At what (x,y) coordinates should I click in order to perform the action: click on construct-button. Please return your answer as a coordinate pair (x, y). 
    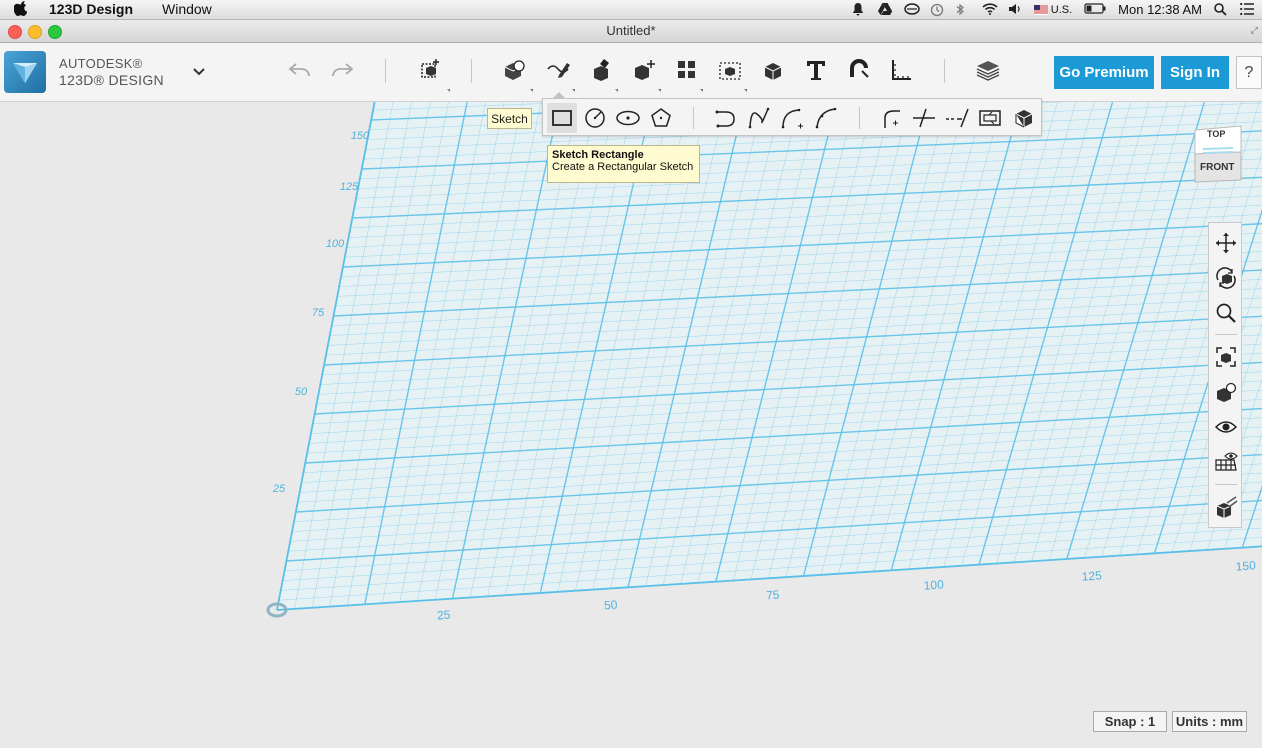
    Looking at the image, I should click on (602, 70).